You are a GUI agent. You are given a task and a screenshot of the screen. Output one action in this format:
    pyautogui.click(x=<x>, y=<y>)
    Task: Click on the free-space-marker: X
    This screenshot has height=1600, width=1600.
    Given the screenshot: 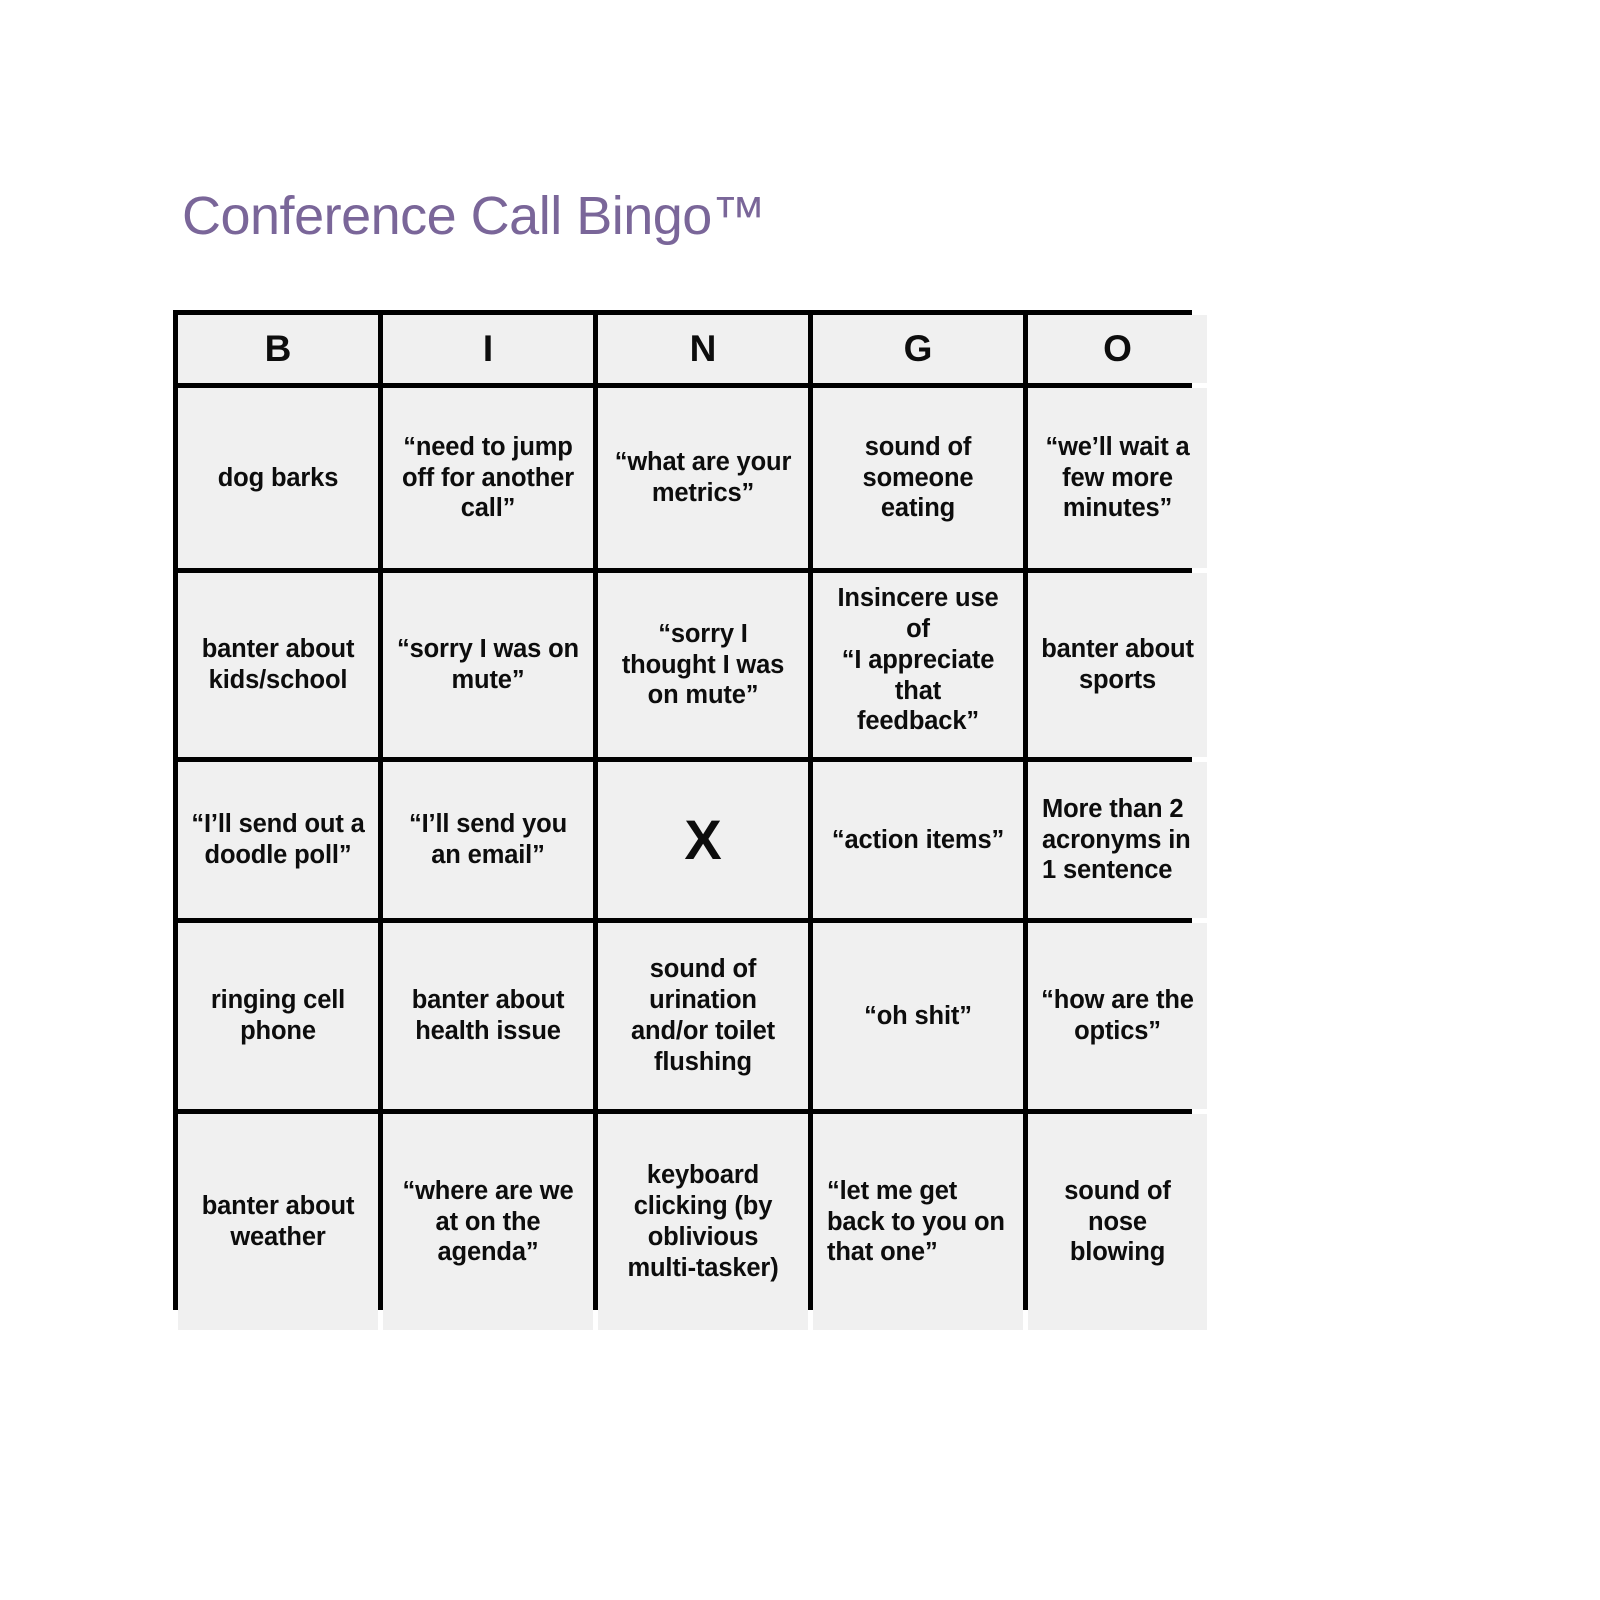 What is the action you would take?
    pyautogui.click(x=703, y=840)
    